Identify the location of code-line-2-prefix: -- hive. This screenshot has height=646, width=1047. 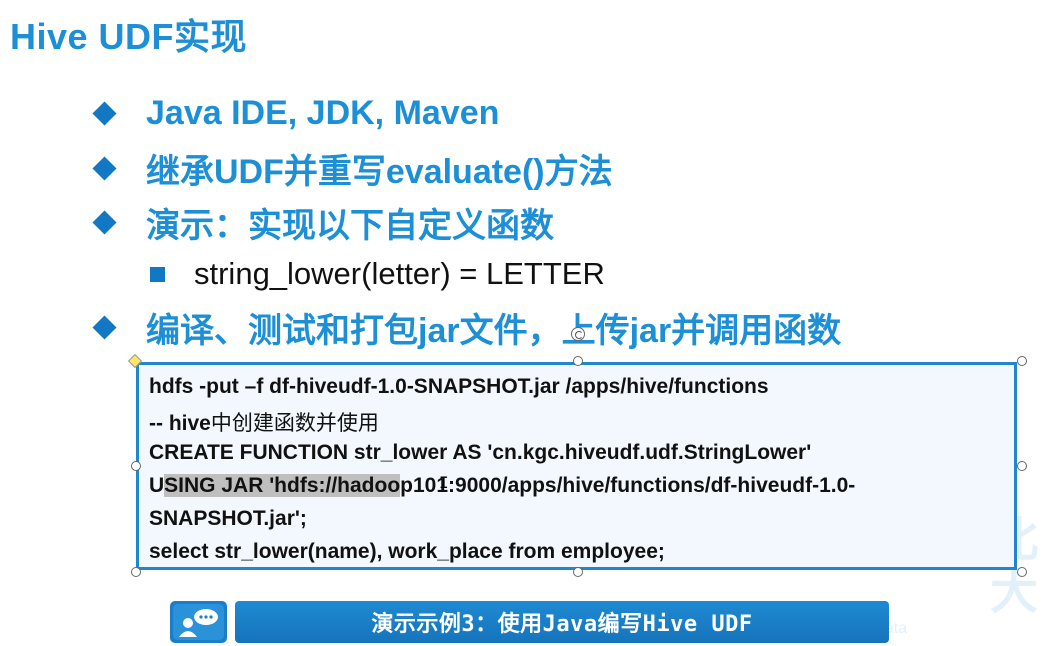
(180, 423).